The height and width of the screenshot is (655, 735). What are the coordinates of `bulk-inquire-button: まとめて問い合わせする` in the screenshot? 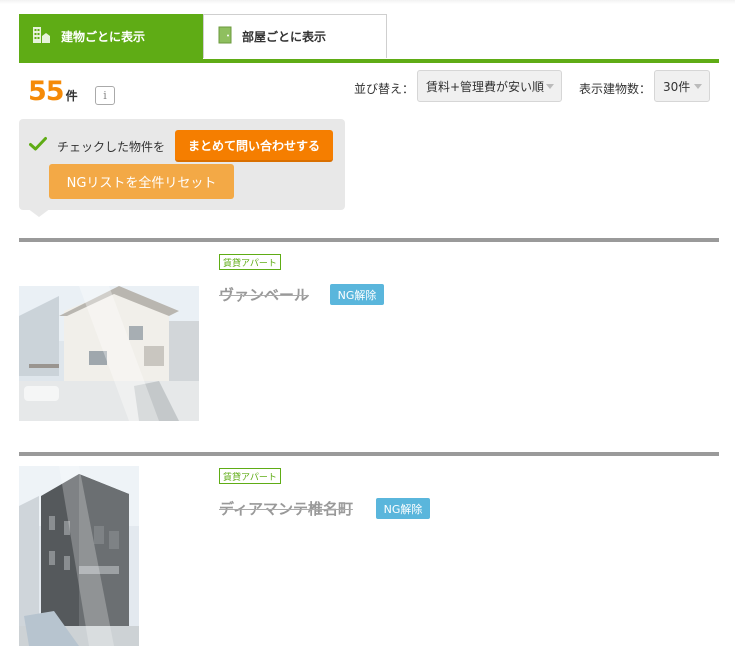 It's located at (254, 146).